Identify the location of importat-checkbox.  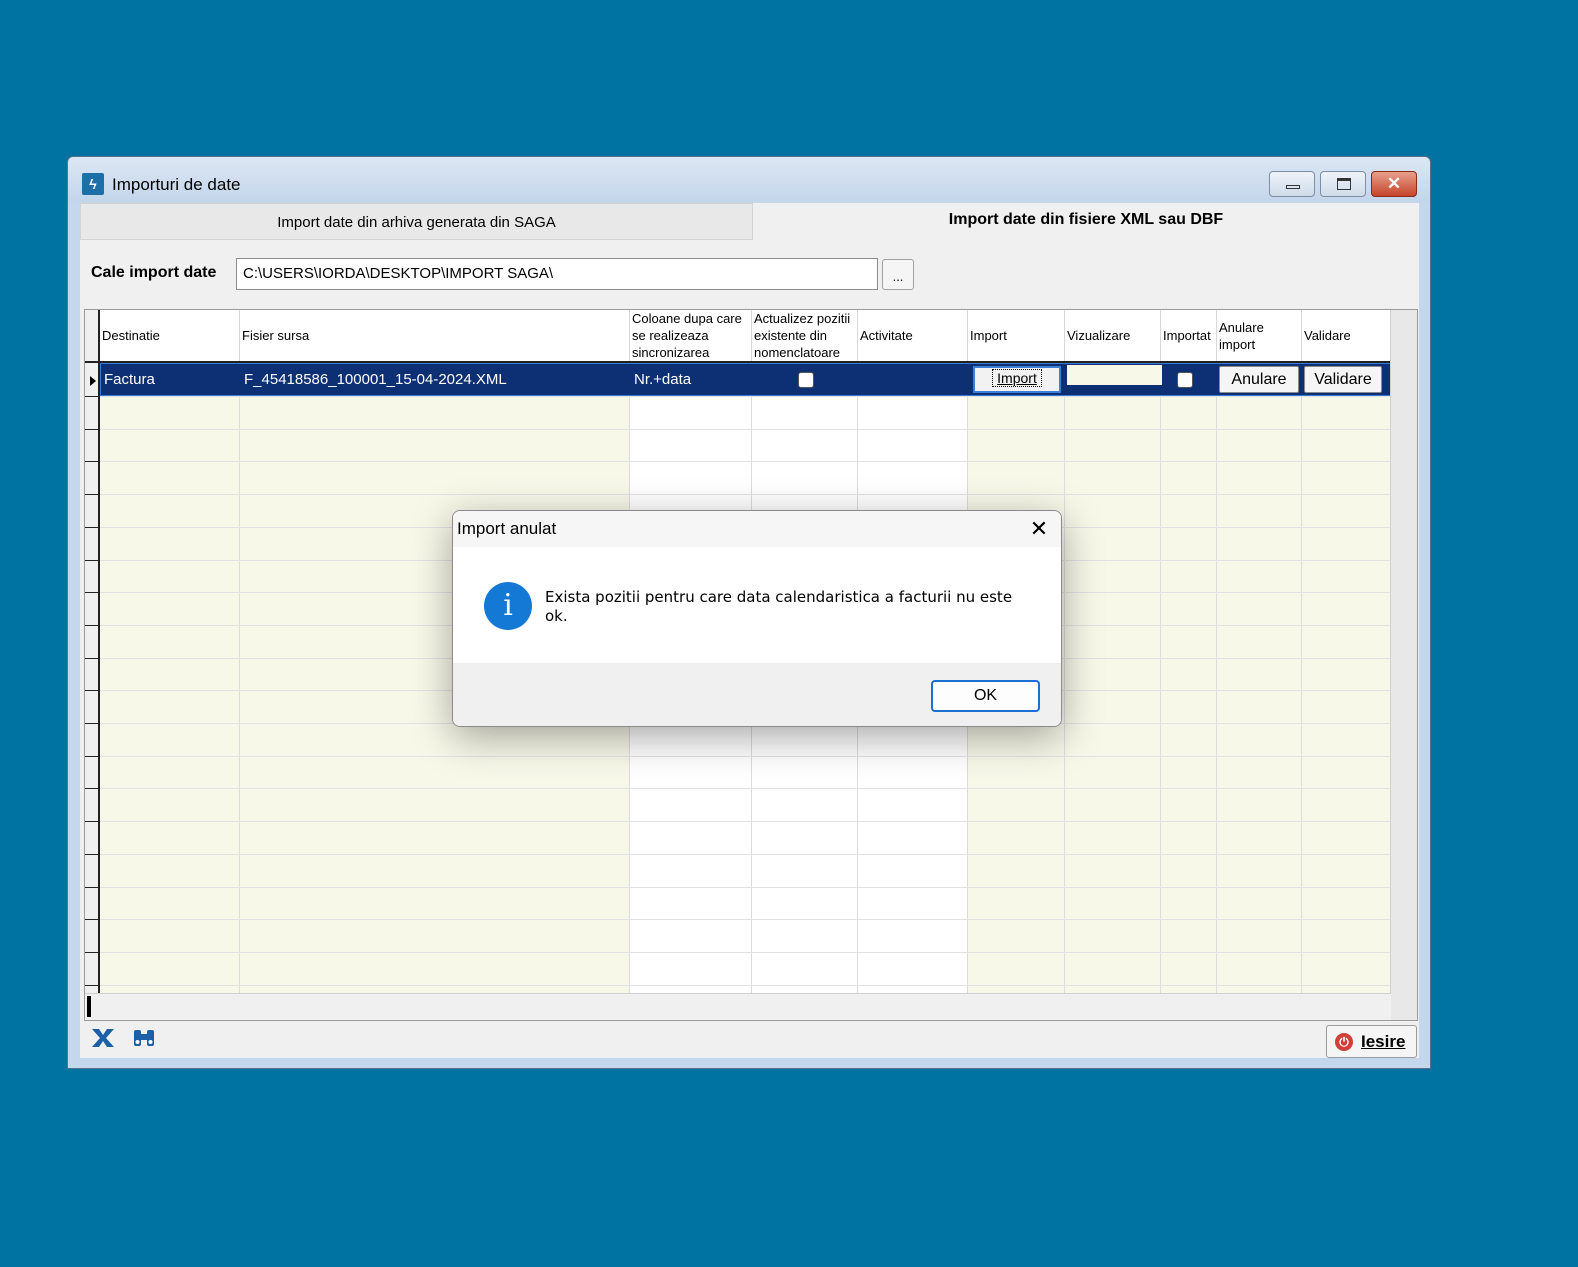
(1185, 380).